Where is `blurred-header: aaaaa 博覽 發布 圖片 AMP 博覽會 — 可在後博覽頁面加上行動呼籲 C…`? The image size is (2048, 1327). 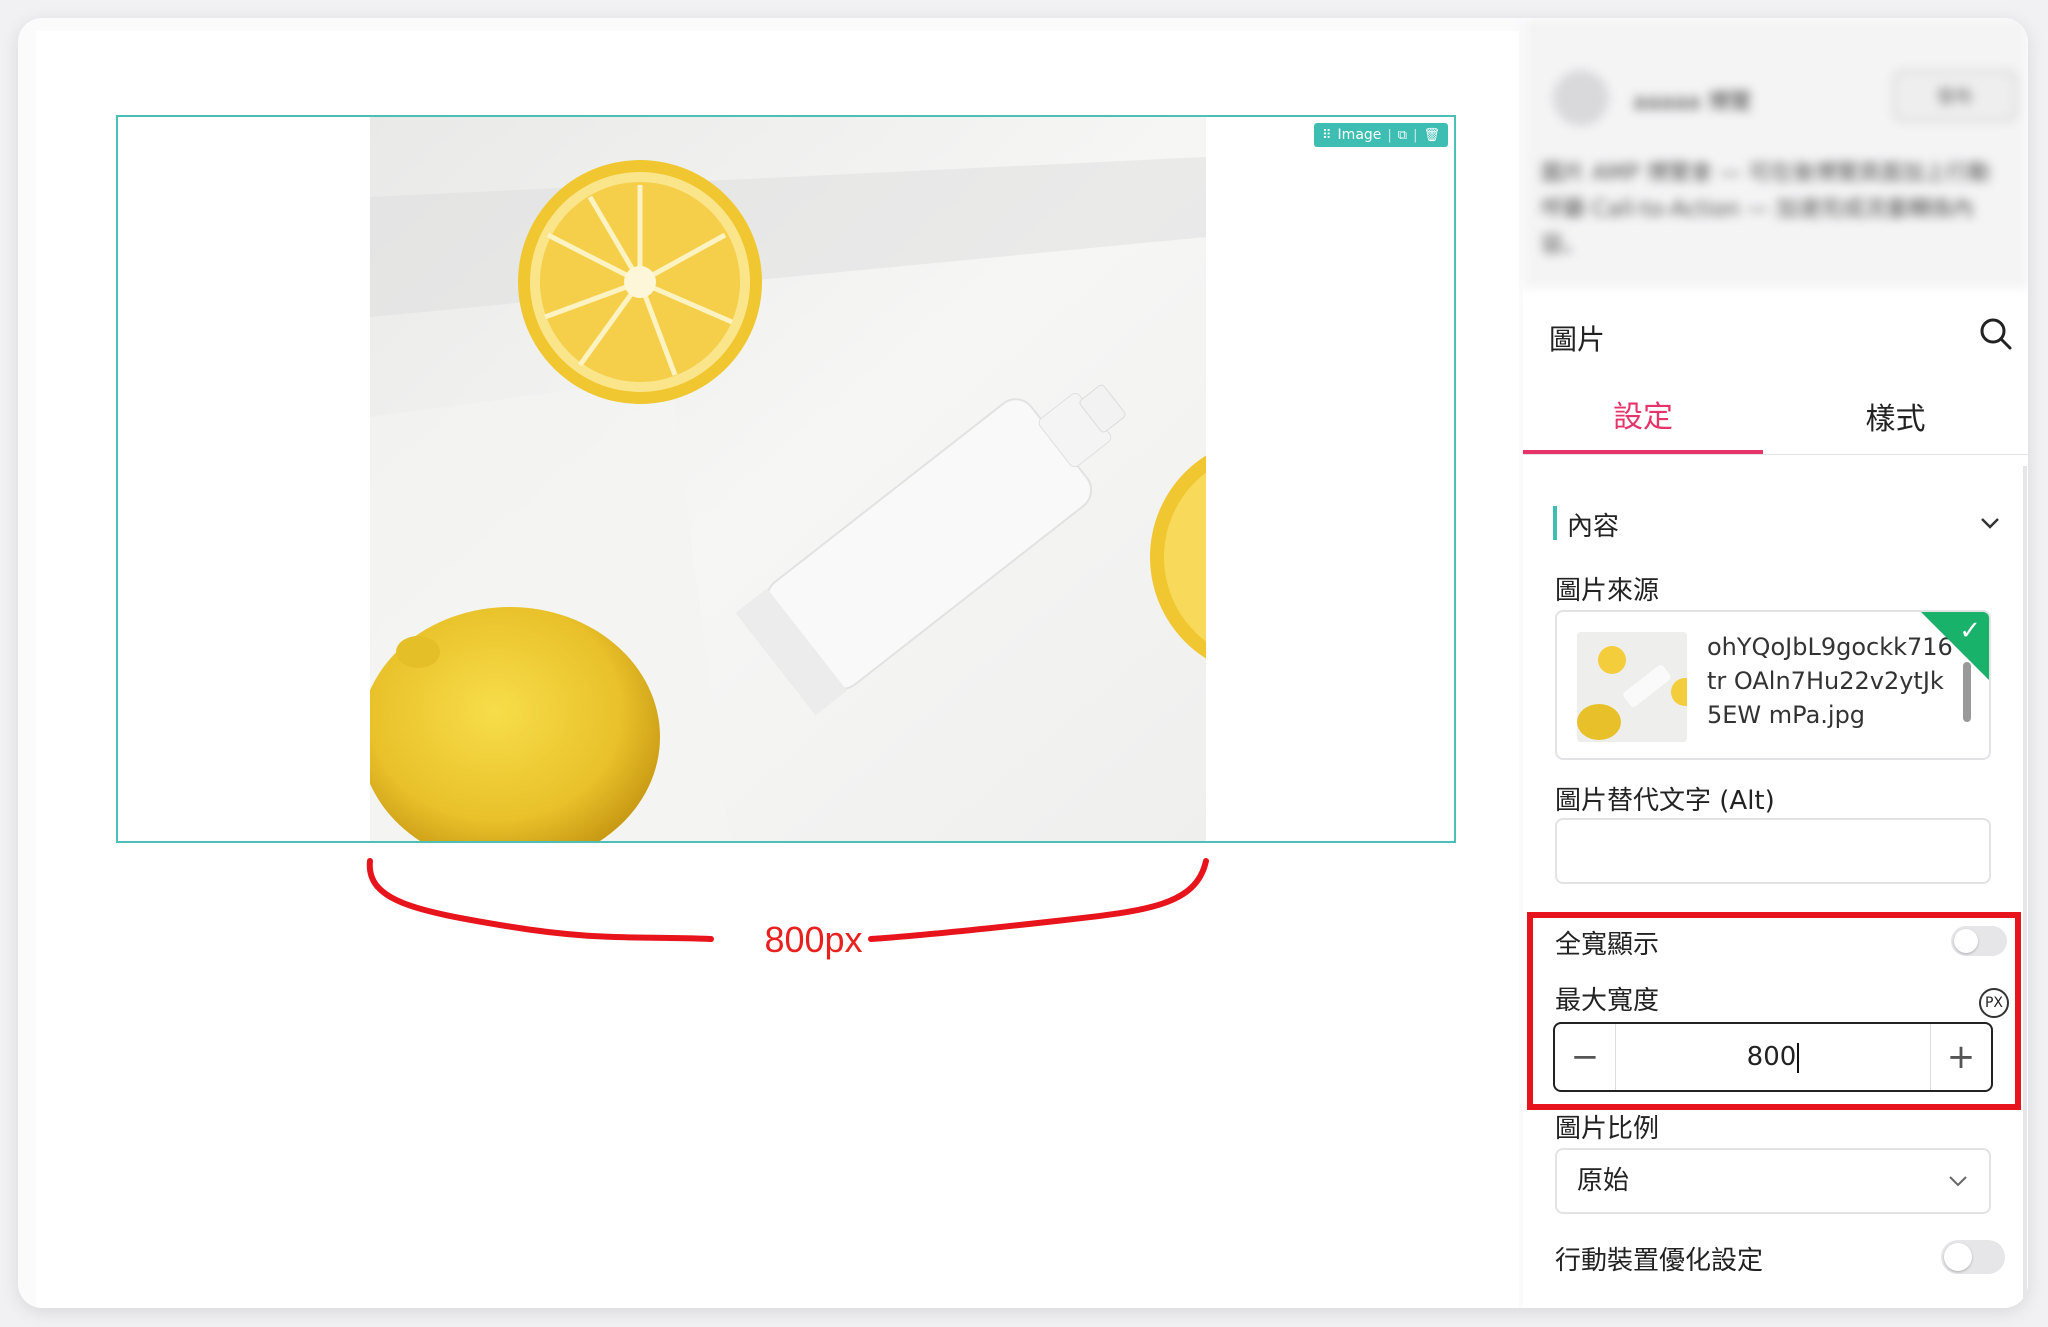
blurred-header: aaaaa 博覽 發布 圖片 AMP 博覽會 — 可在後博覽頁面加上行動呼籲 C… is located at coordinates (1775, 153).